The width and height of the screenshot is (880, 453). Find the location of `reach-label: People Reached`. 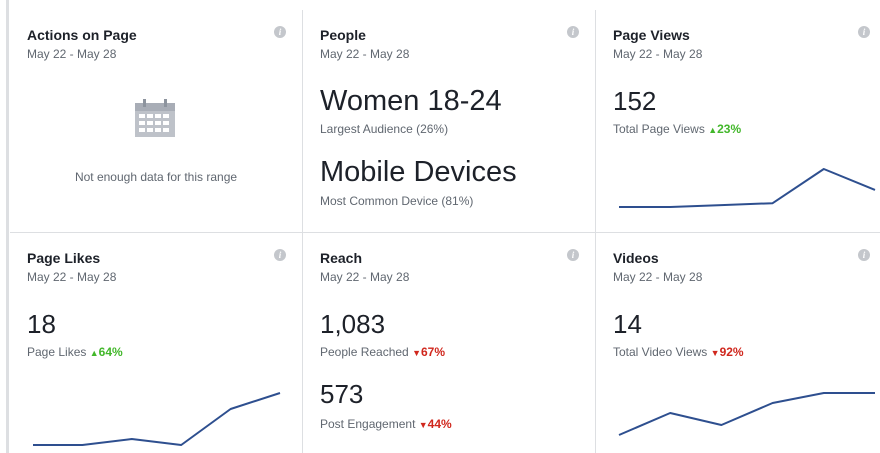

reach-label: People Reached is located at coordinates (364, 352).